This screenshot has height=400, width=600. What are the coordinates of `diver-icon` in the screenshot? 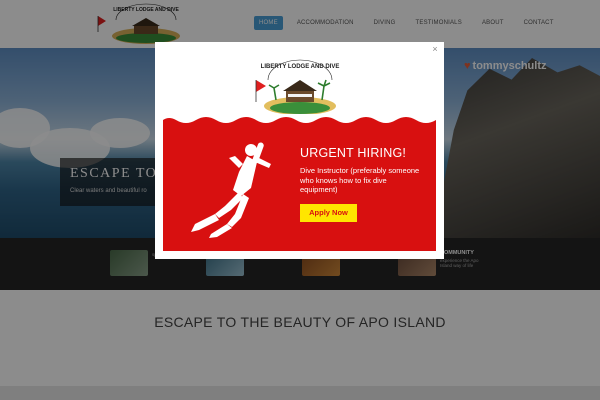 It's located at (231, 190).